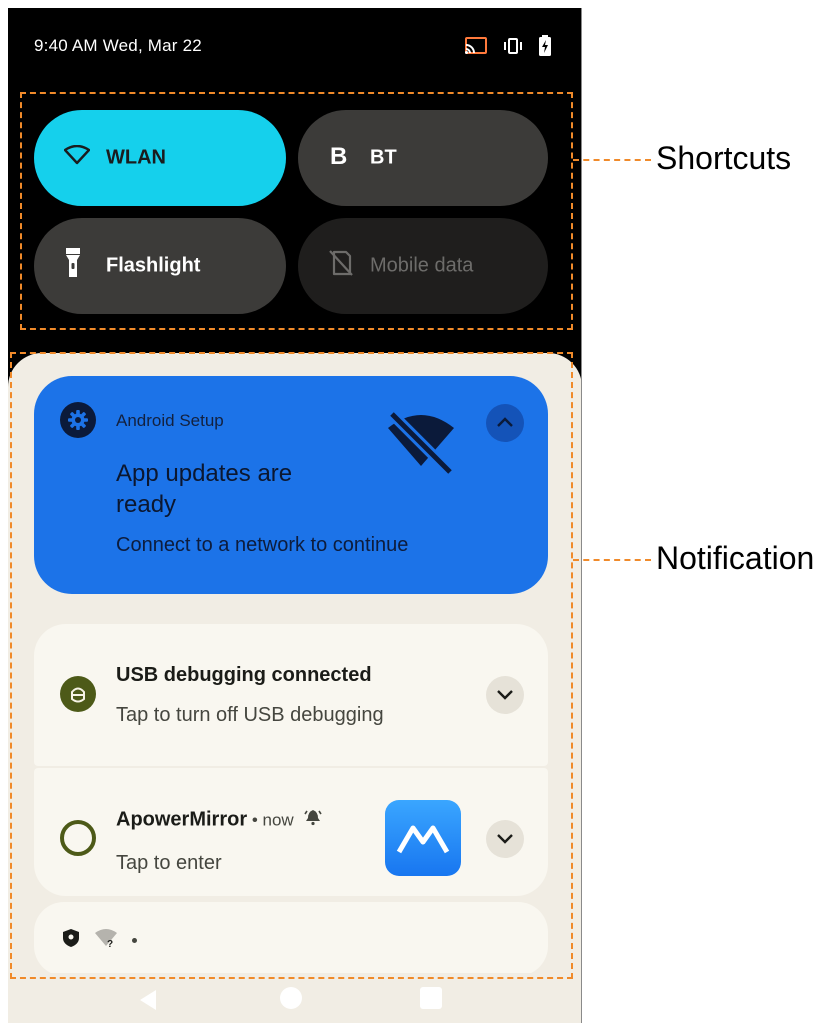  What do you see at coordinates (612, 160) in the screenshot?
I see `shortcuts-leader-line` at bounding box center [612, 160].